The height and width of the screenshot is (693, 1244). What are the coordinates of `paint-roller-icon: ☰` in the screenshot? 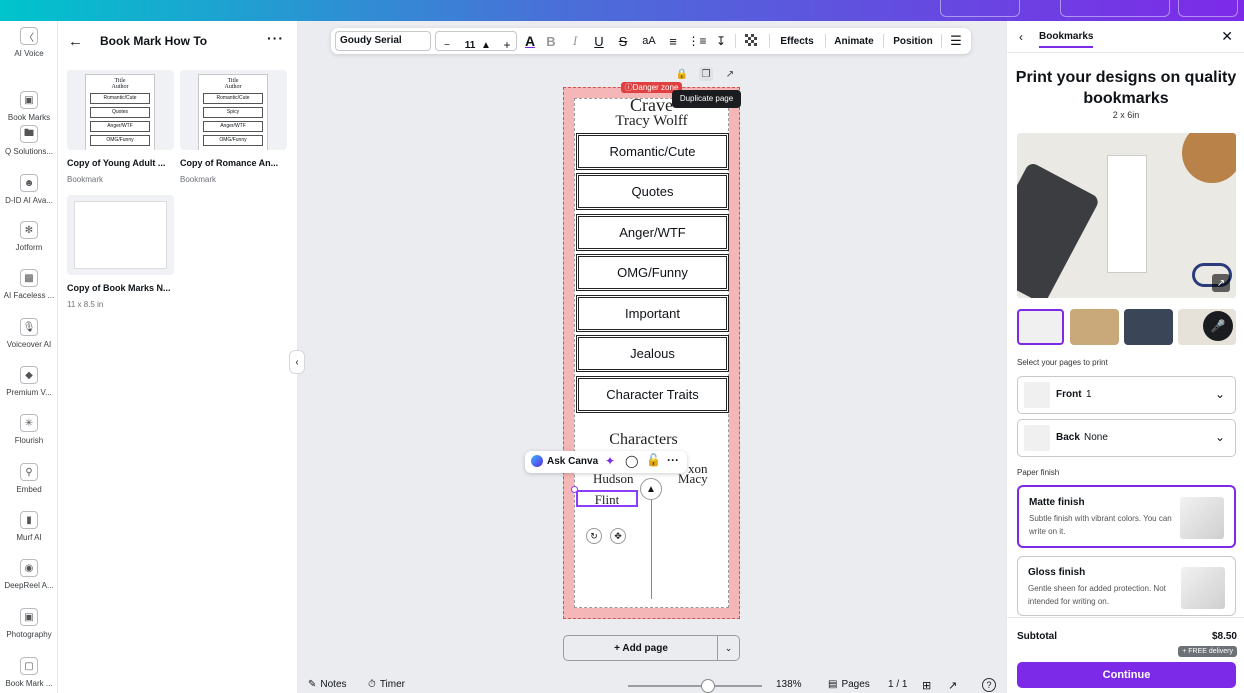 It's located at (956, 41).